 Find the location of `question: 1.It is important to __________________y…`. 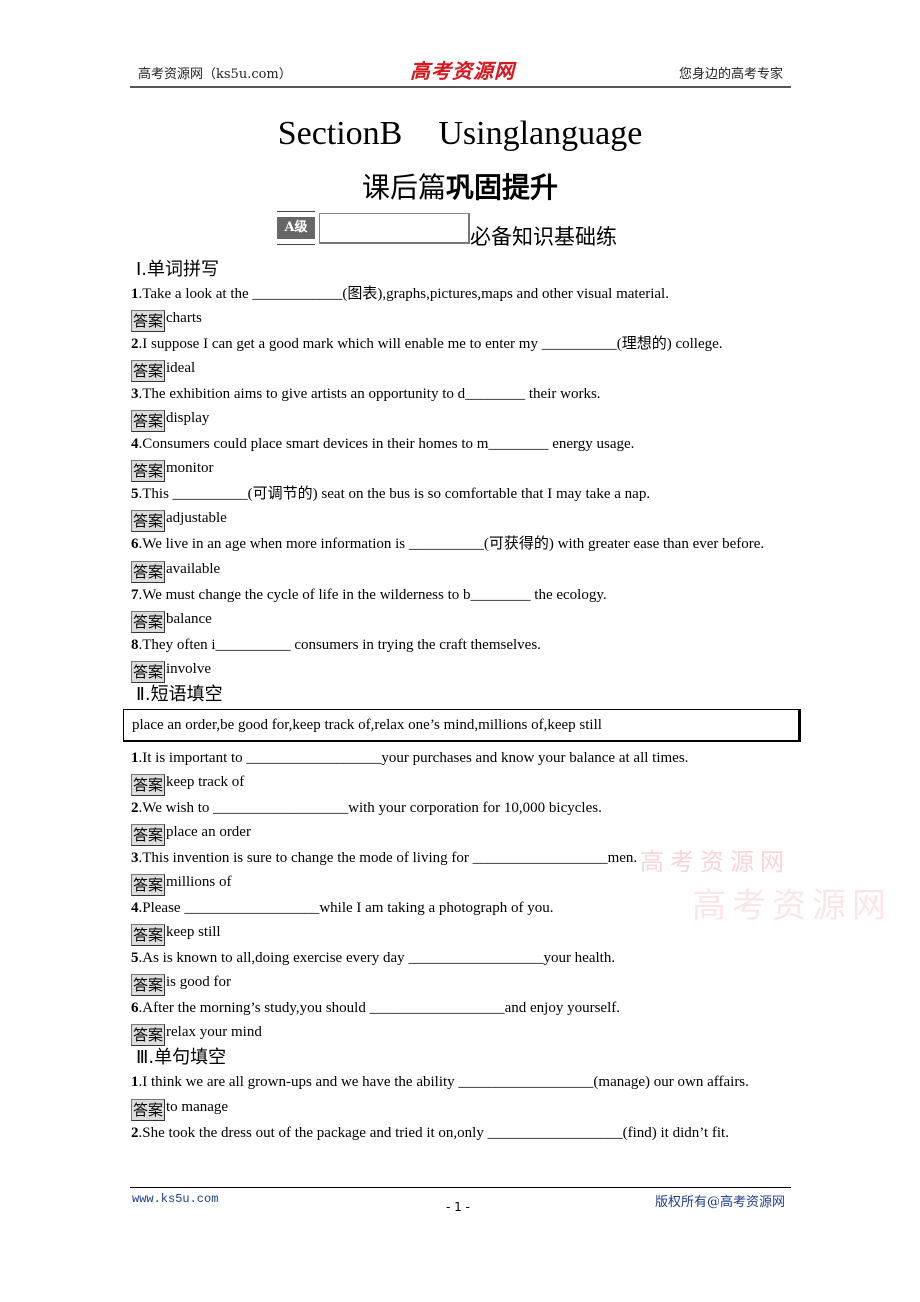

question: 1.It is important to __________________y… is located at coordinates (461, 758).